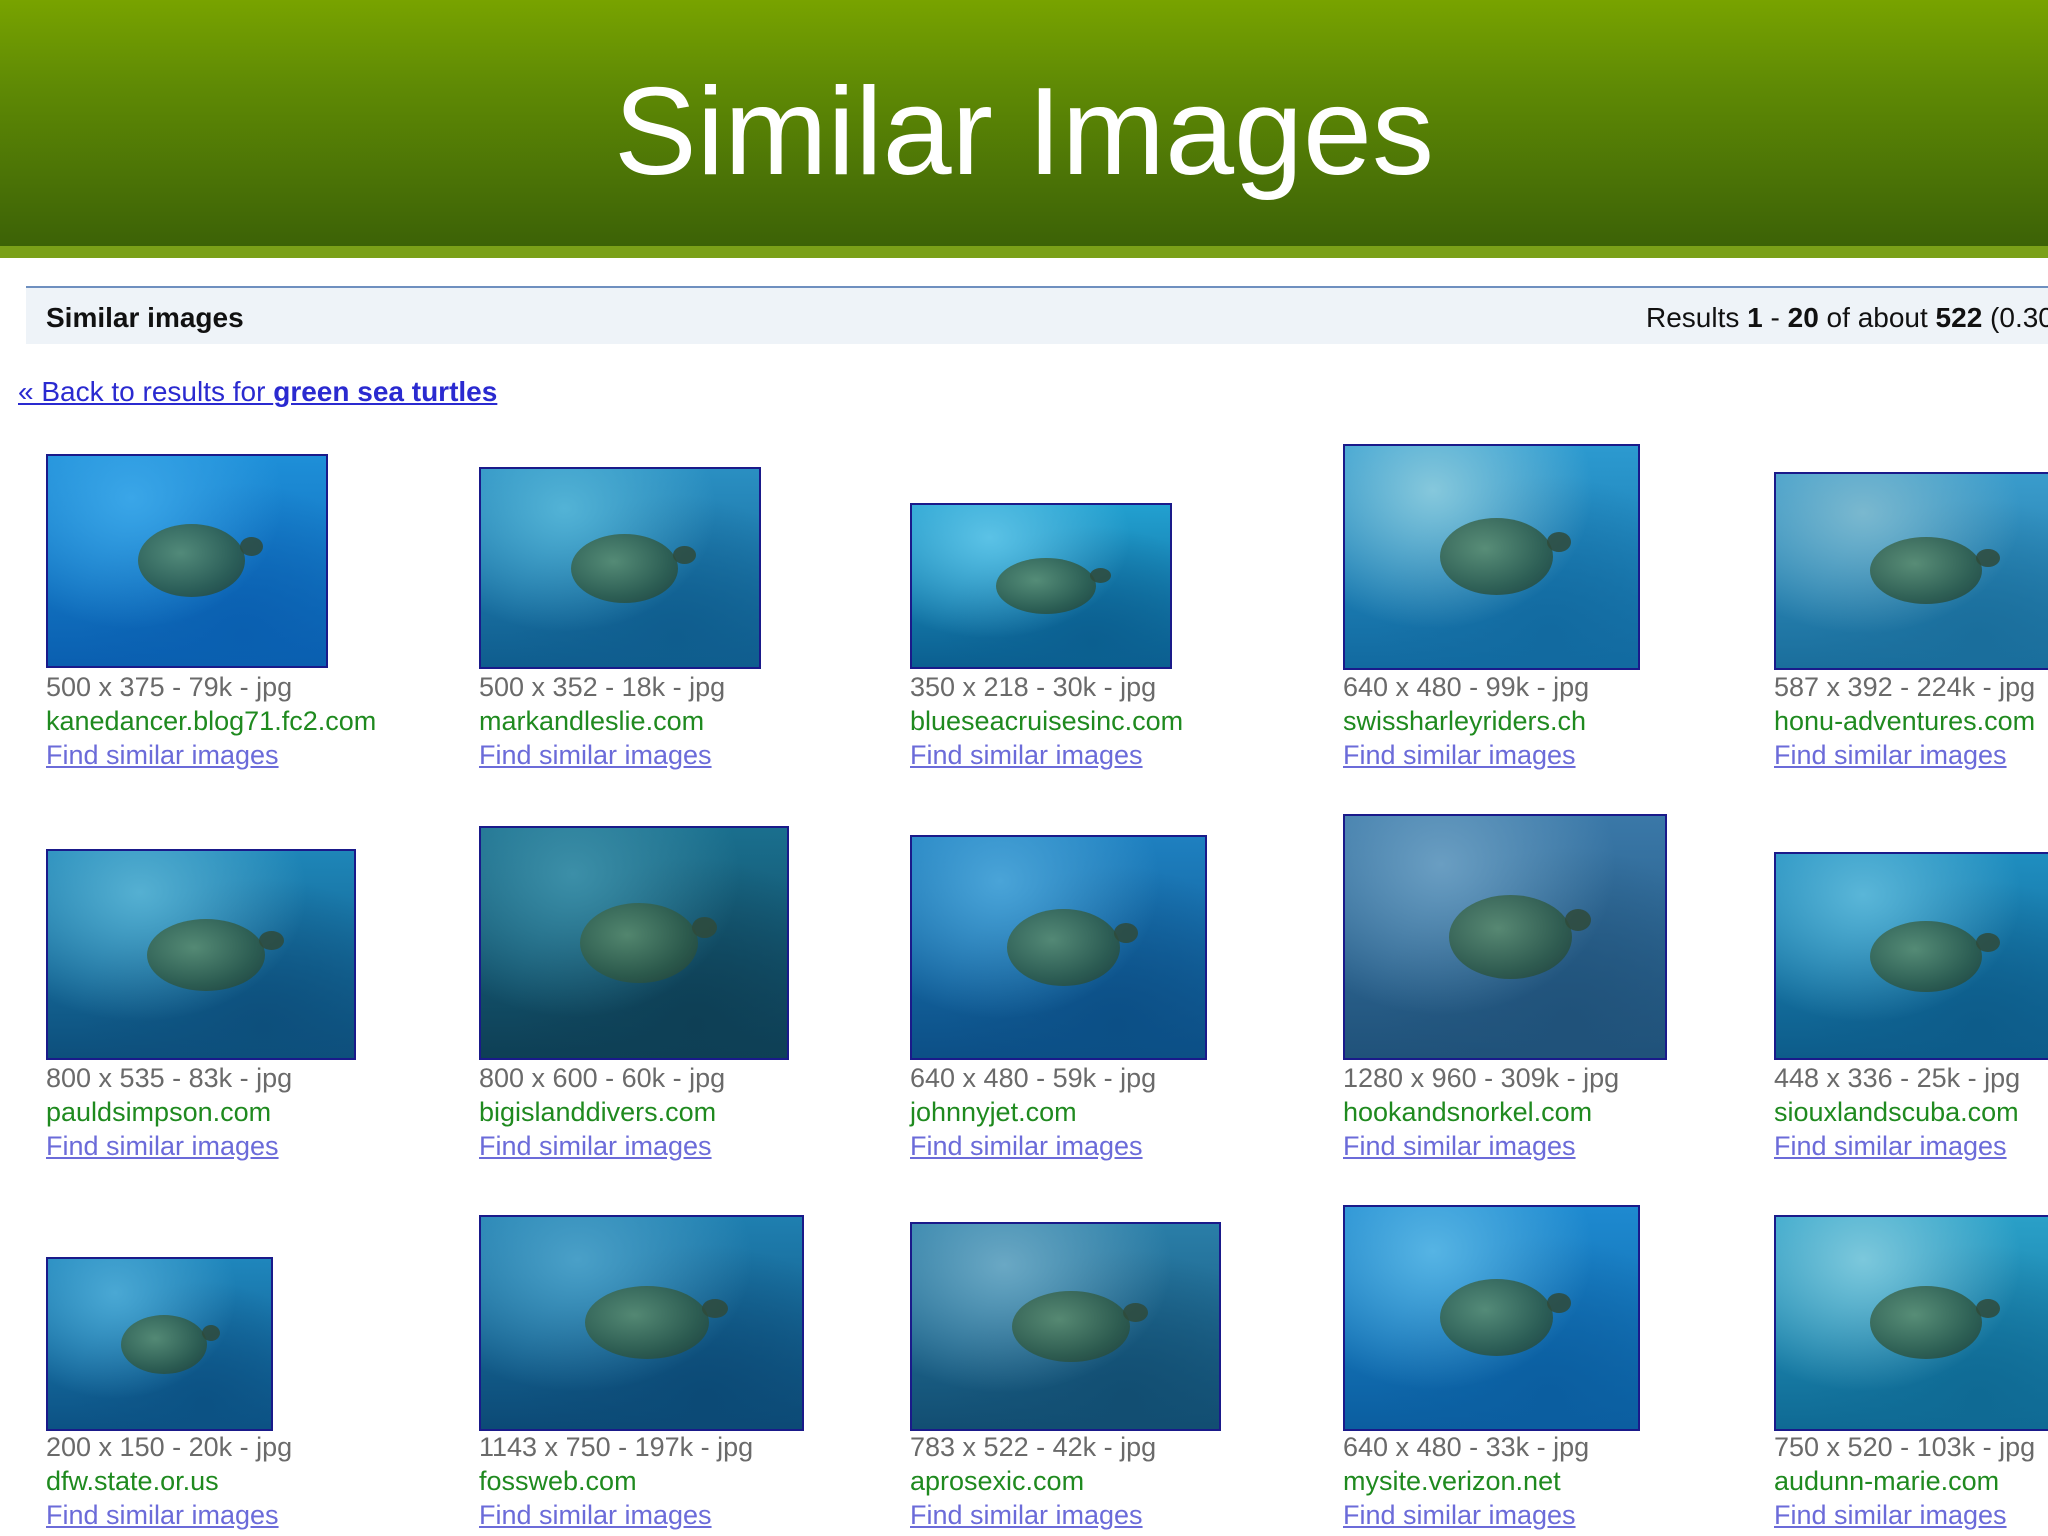 The height and width of the screenshot is (1536, 2048). Describe the element at coordinates (1047, 721) in the screenshot. I see `source-site: blueseacruisesinc.com` at that location.